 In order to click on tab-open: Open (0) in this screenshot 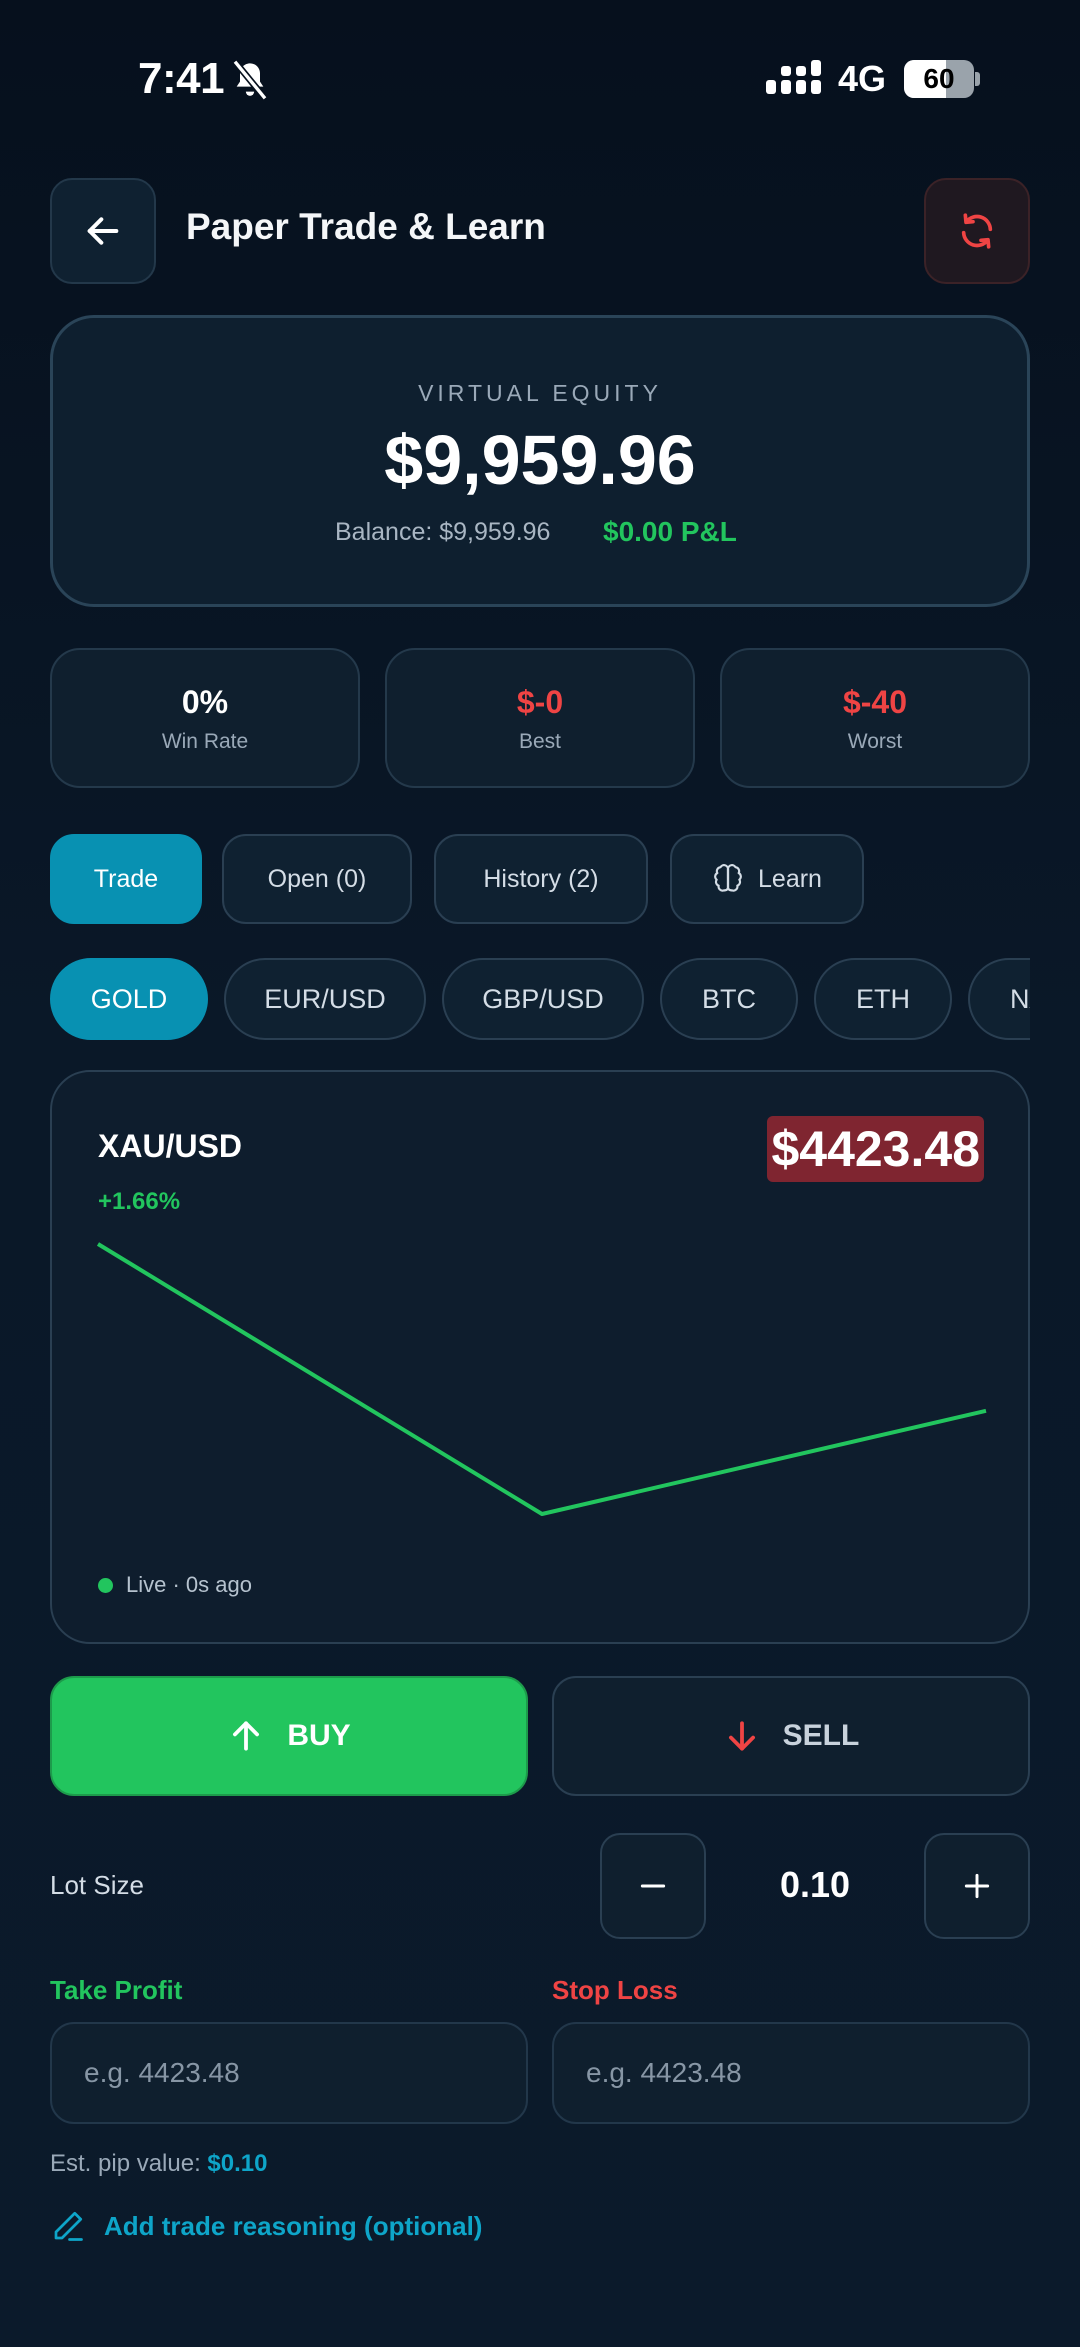, I will do `click(317, 879)`.